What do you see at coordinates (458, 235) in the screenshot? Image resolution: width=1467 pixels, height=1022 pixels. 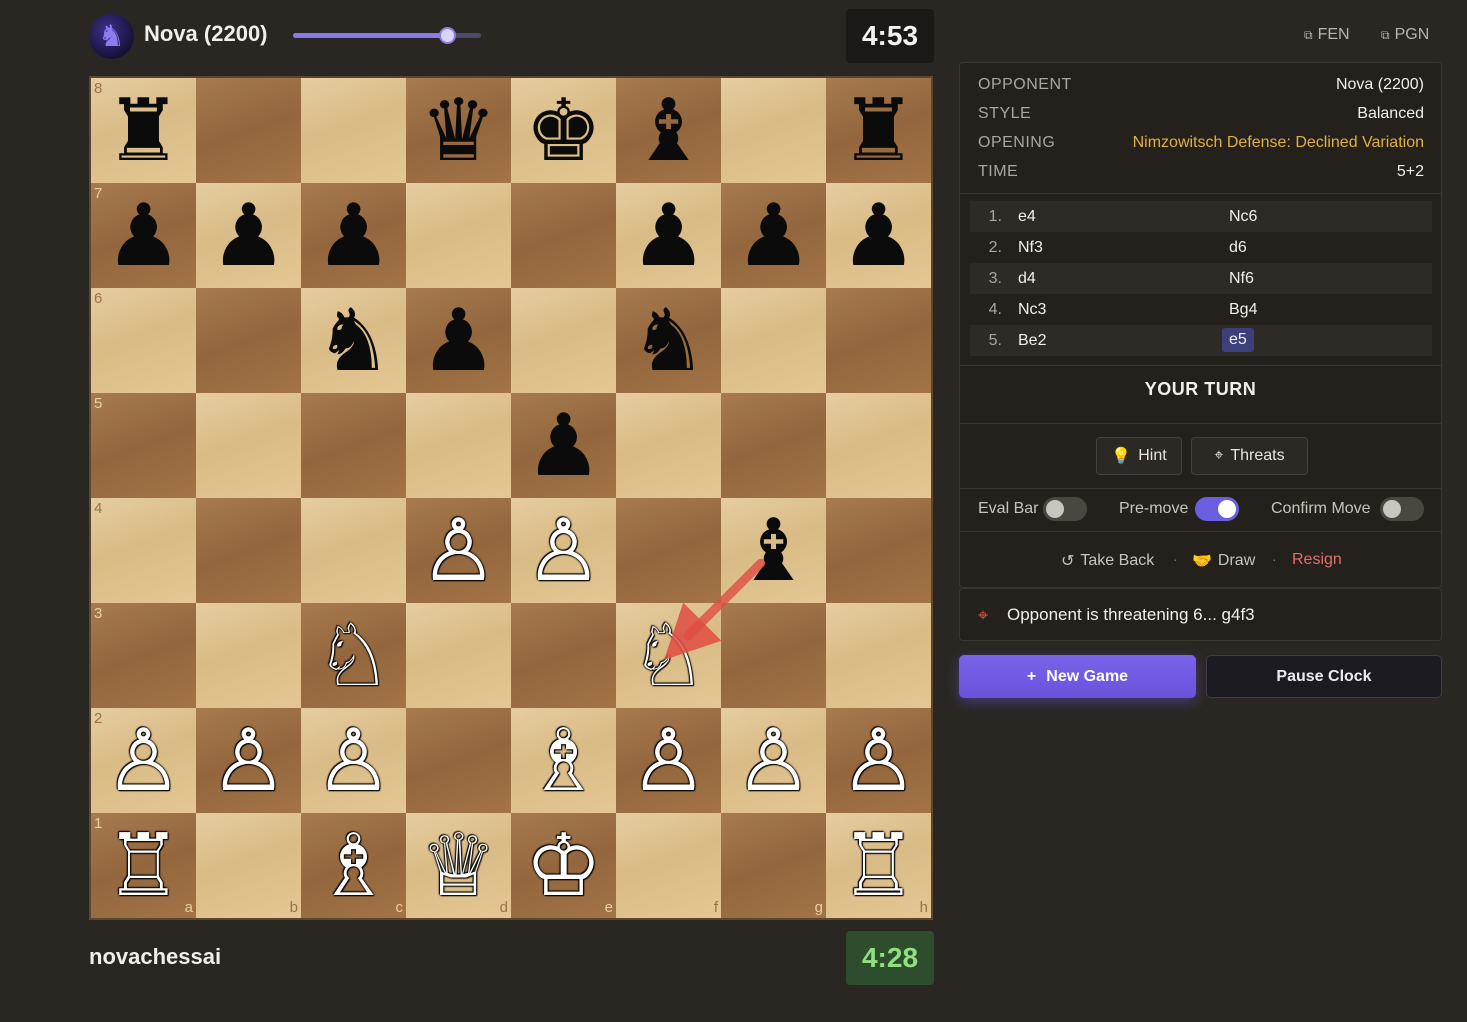 I see `square-d7` at bounding box center [458, 235].